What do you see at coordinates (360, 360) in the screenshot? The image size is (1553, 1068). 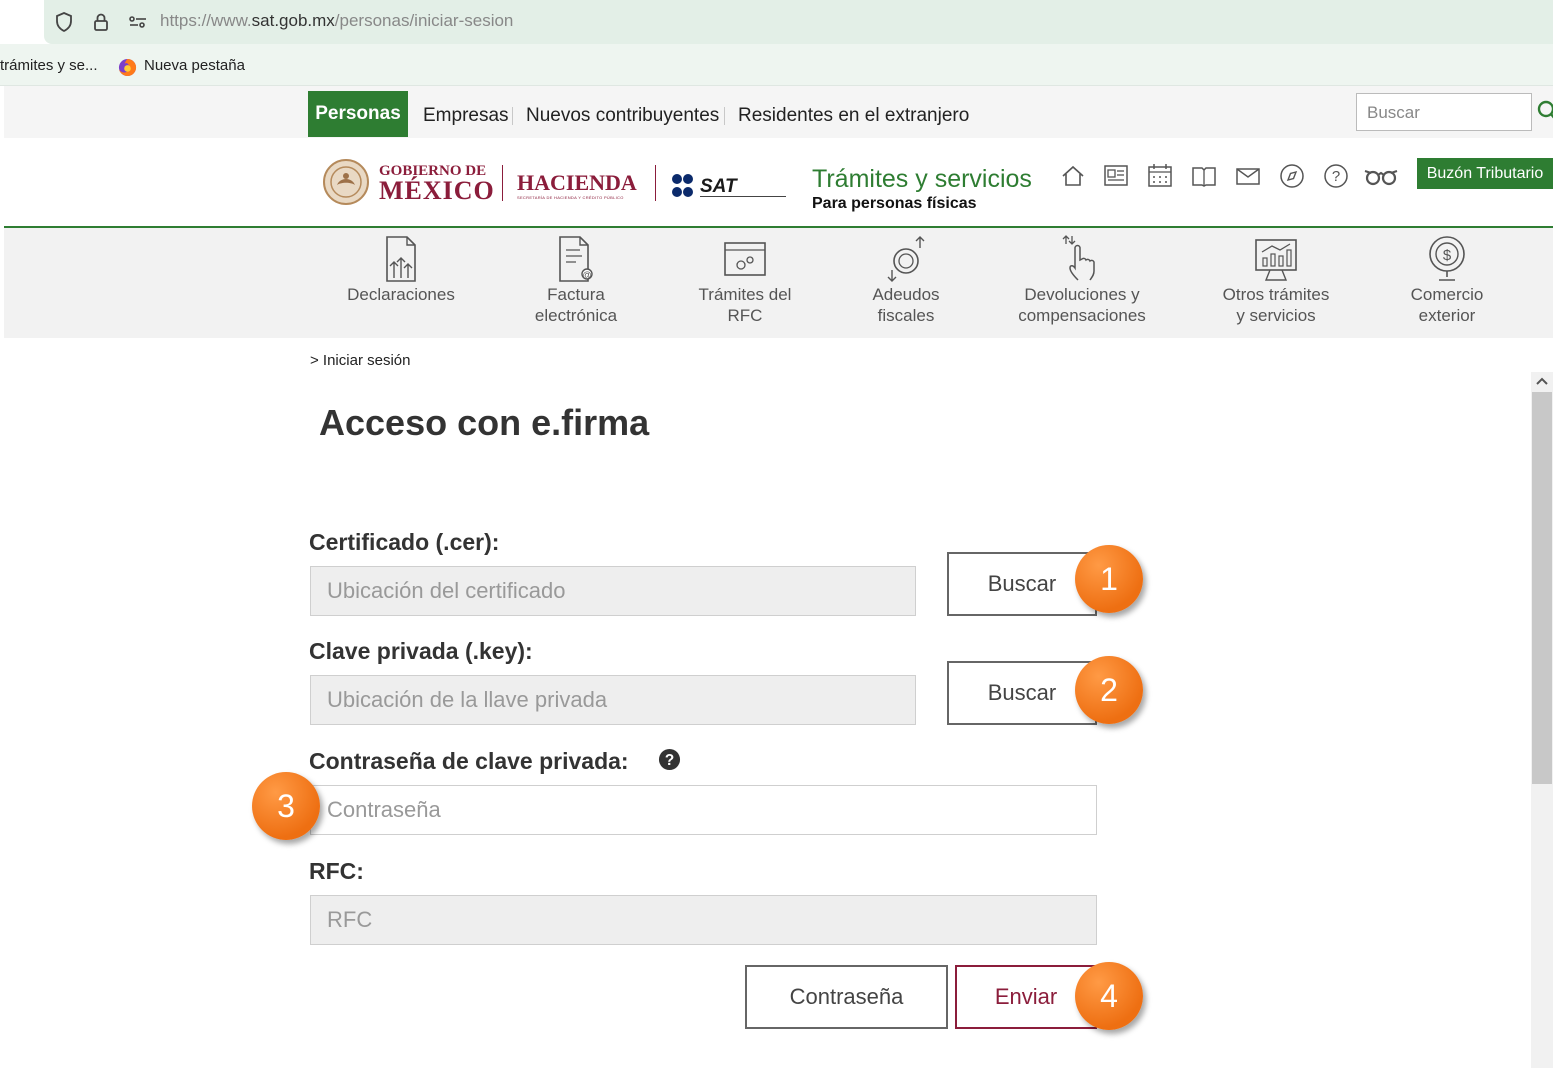 I see `breadcrumb: > Iniciar sesión` at bounding box center [360, 360].